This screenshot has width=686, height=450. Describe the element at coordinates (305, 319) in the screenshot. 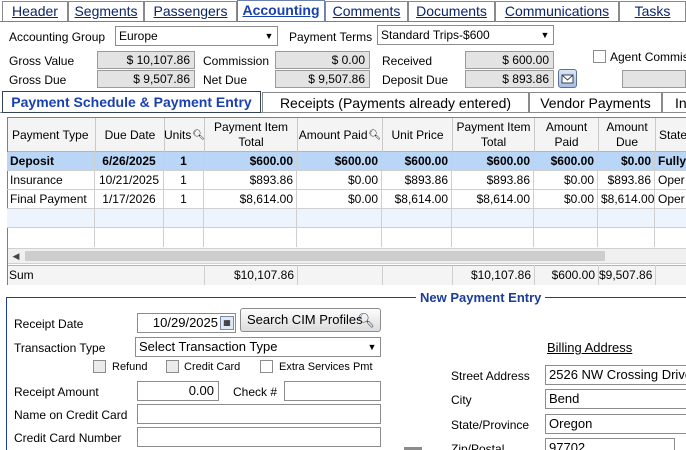

I see `search-cim-label: Search CIM Profiles` at that location.